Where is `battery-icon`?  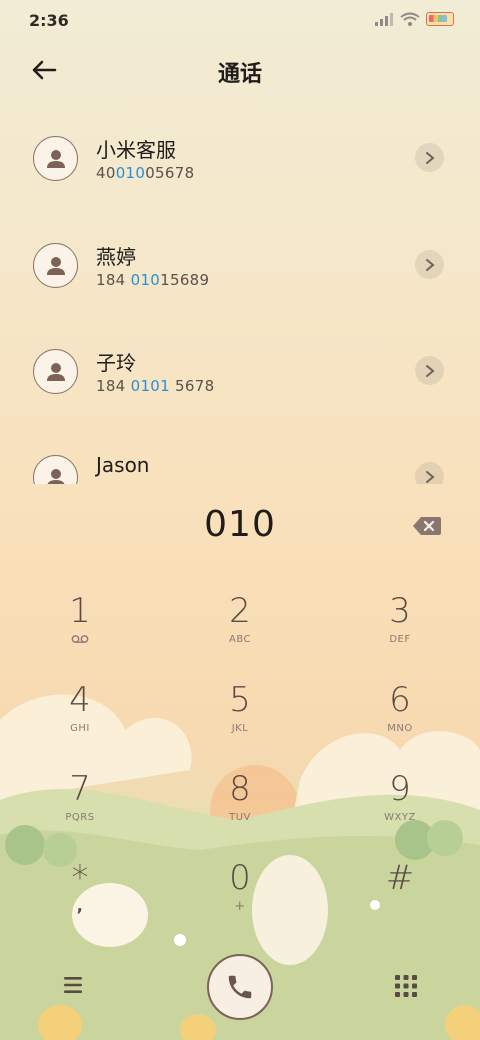
battery-icon is located at coordinates (440, 19).